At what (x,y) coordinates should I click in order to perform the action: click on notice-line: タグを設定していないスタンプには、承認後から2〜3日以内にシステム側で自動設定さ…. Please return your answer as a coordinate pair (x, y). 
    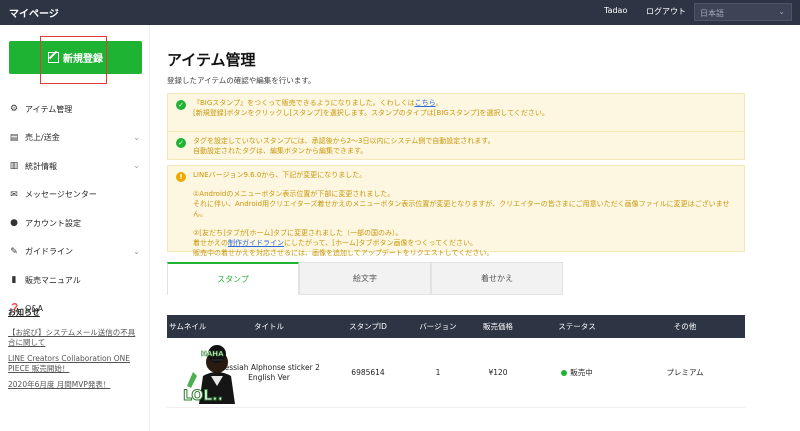
    Looking at the image, I should click on (344, 141).